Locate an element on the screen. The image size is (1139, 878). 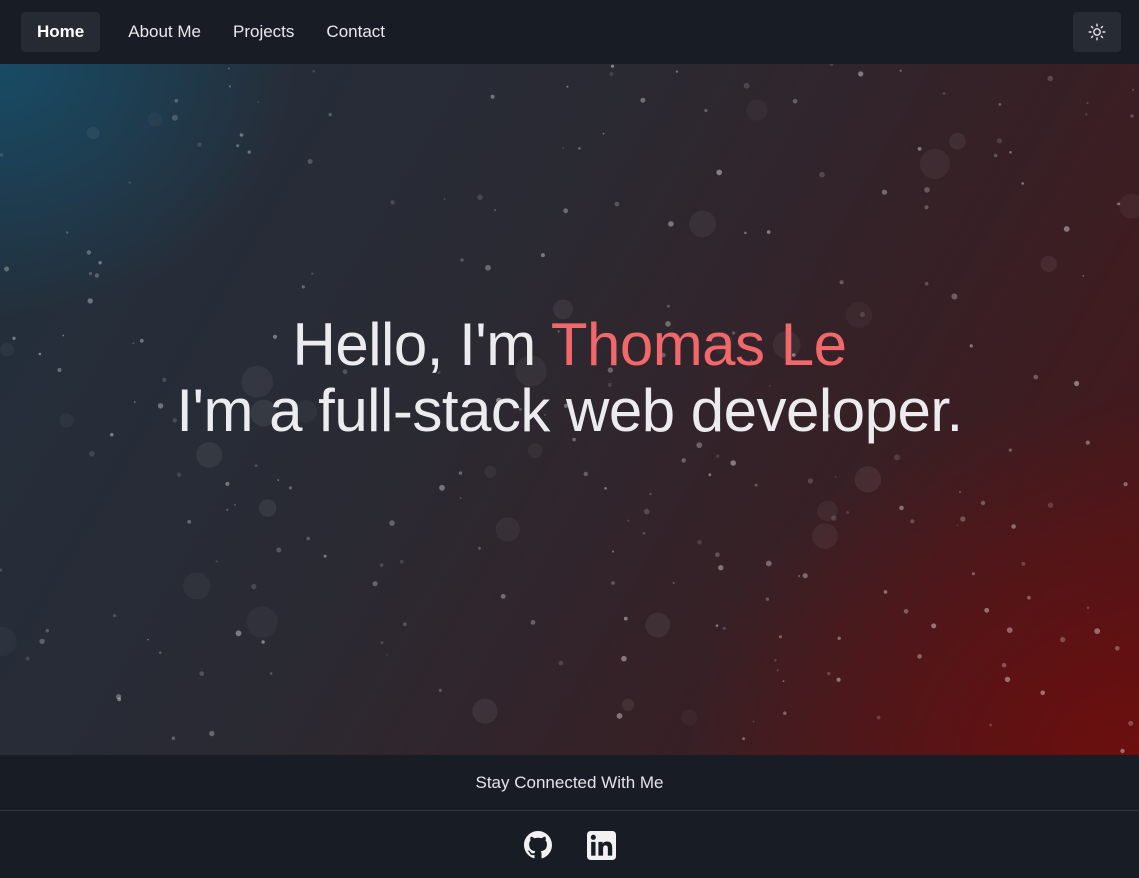
github-link is located at coordinates (538, 845).